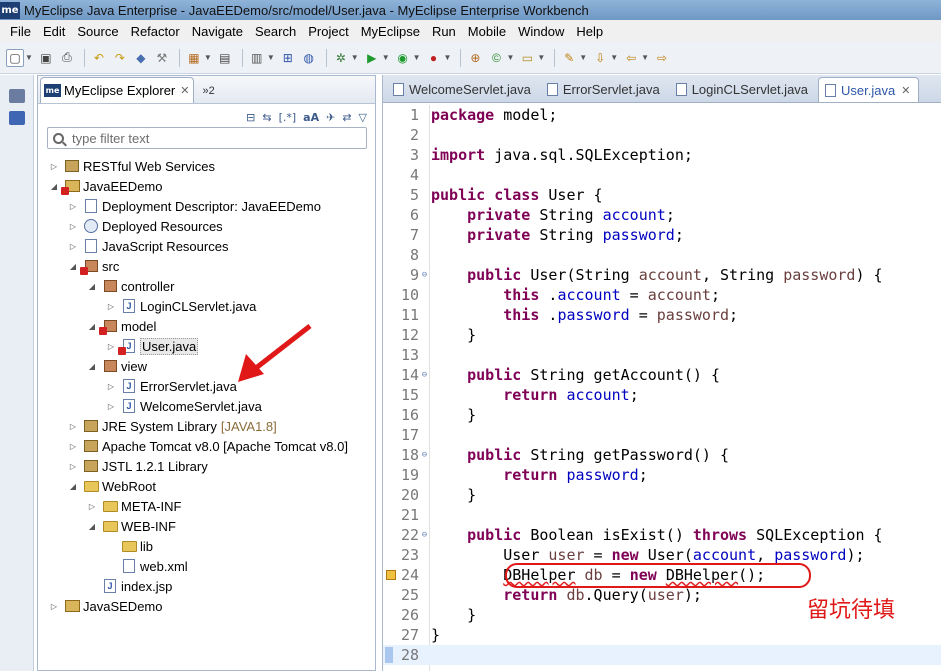 The image size is (941, 671). I want to click on server-dropdown-icon: ▼, so click(271, 57).